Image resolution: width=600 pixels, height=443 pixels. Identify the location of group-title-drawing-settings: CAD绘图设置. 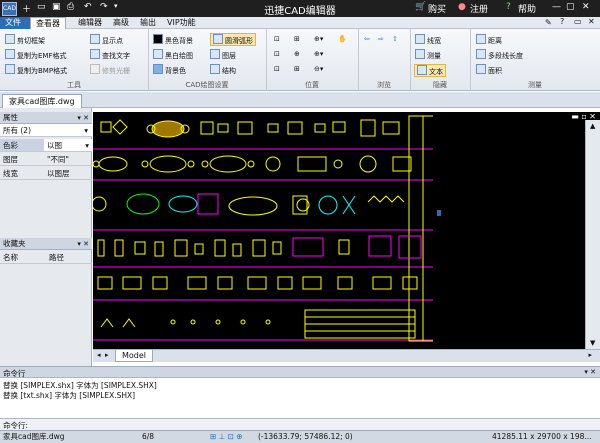
(207, 85).